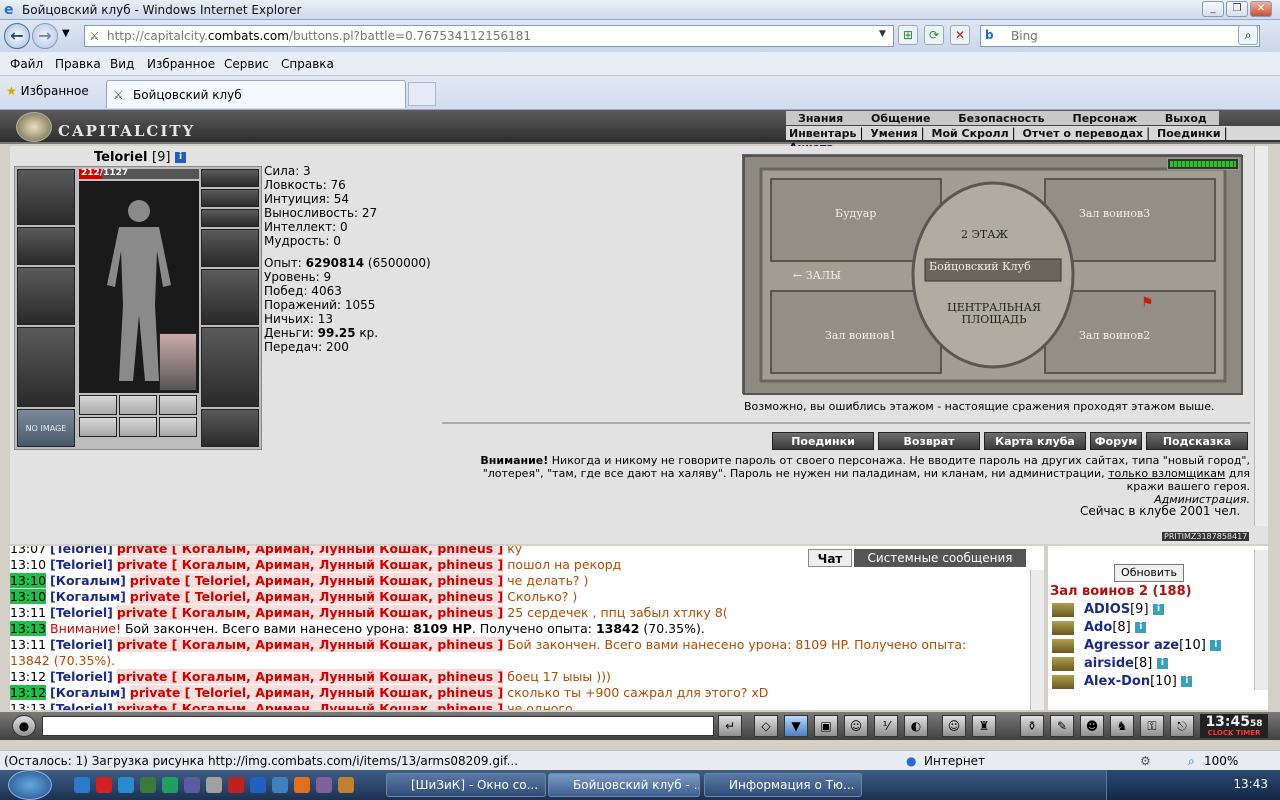 The image size is (1280, 800). I want to click on stop-icon: ✕, so click(960, 35).